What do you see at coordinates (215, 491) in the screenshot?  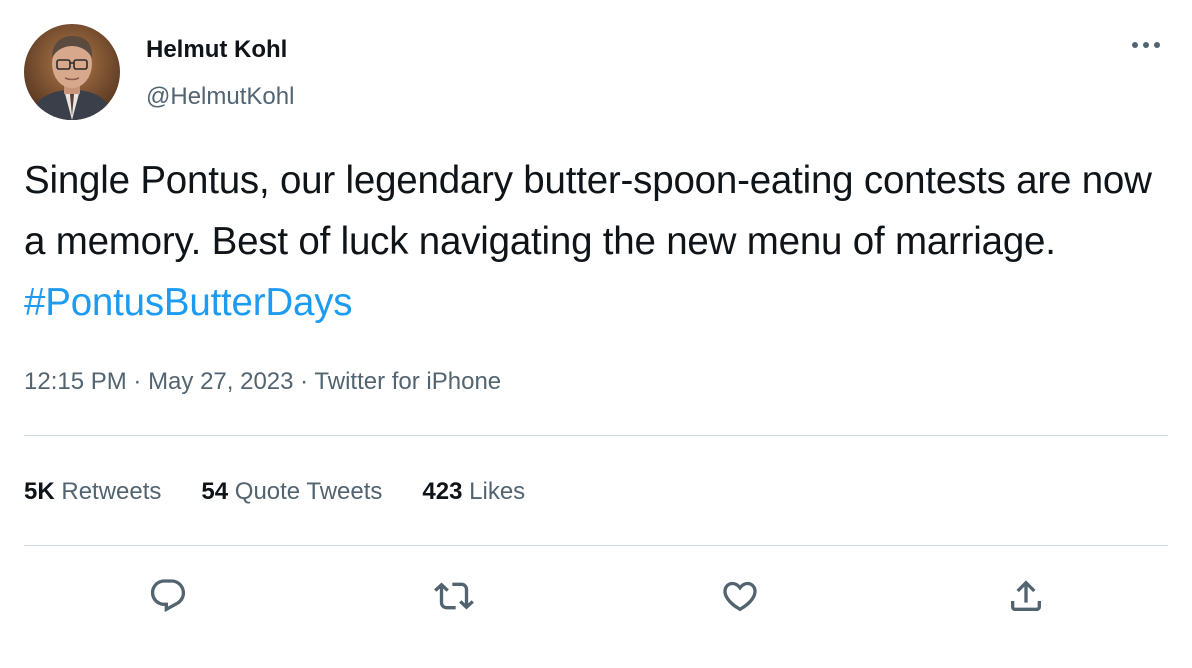 I see `quote-tweets-count: 54` at bounding box center [215, 491].